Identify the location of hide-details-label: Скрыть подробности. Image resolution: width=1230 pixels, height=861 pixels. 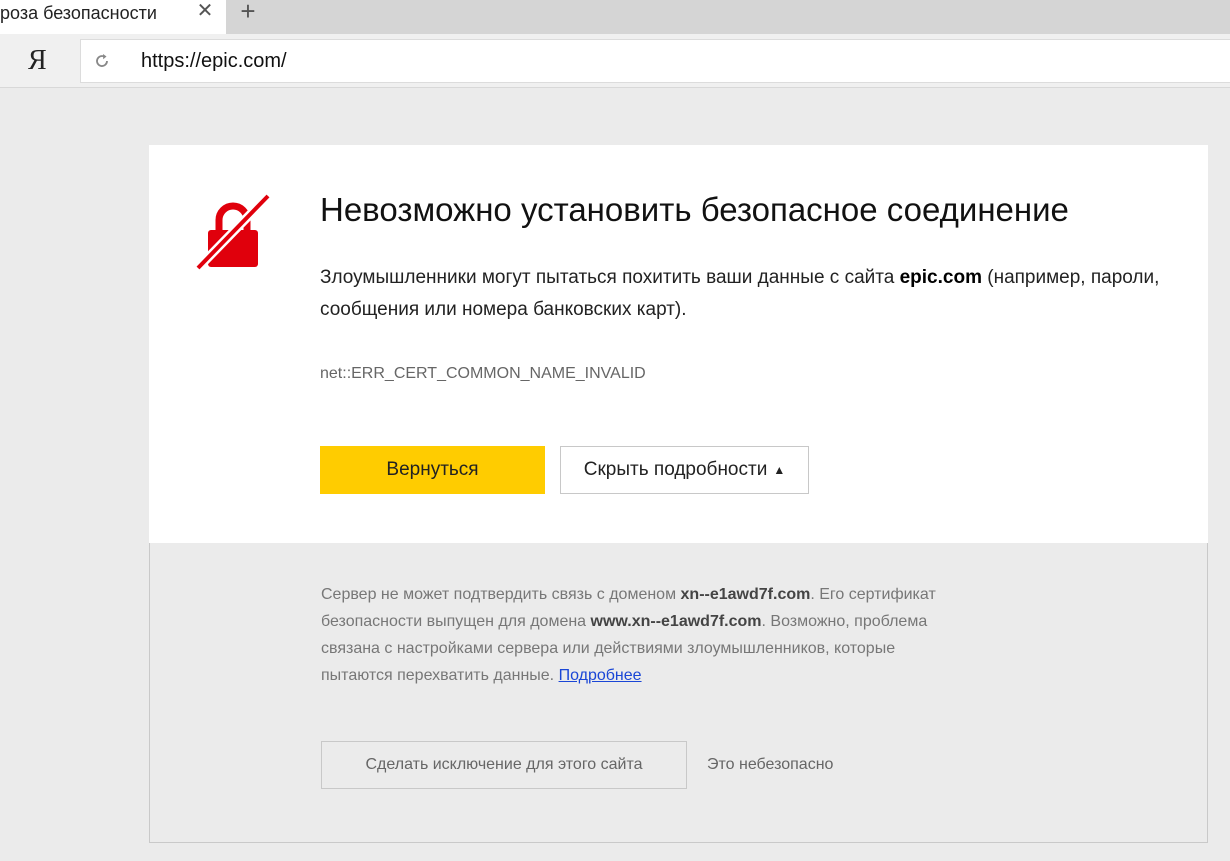
(675, 469).